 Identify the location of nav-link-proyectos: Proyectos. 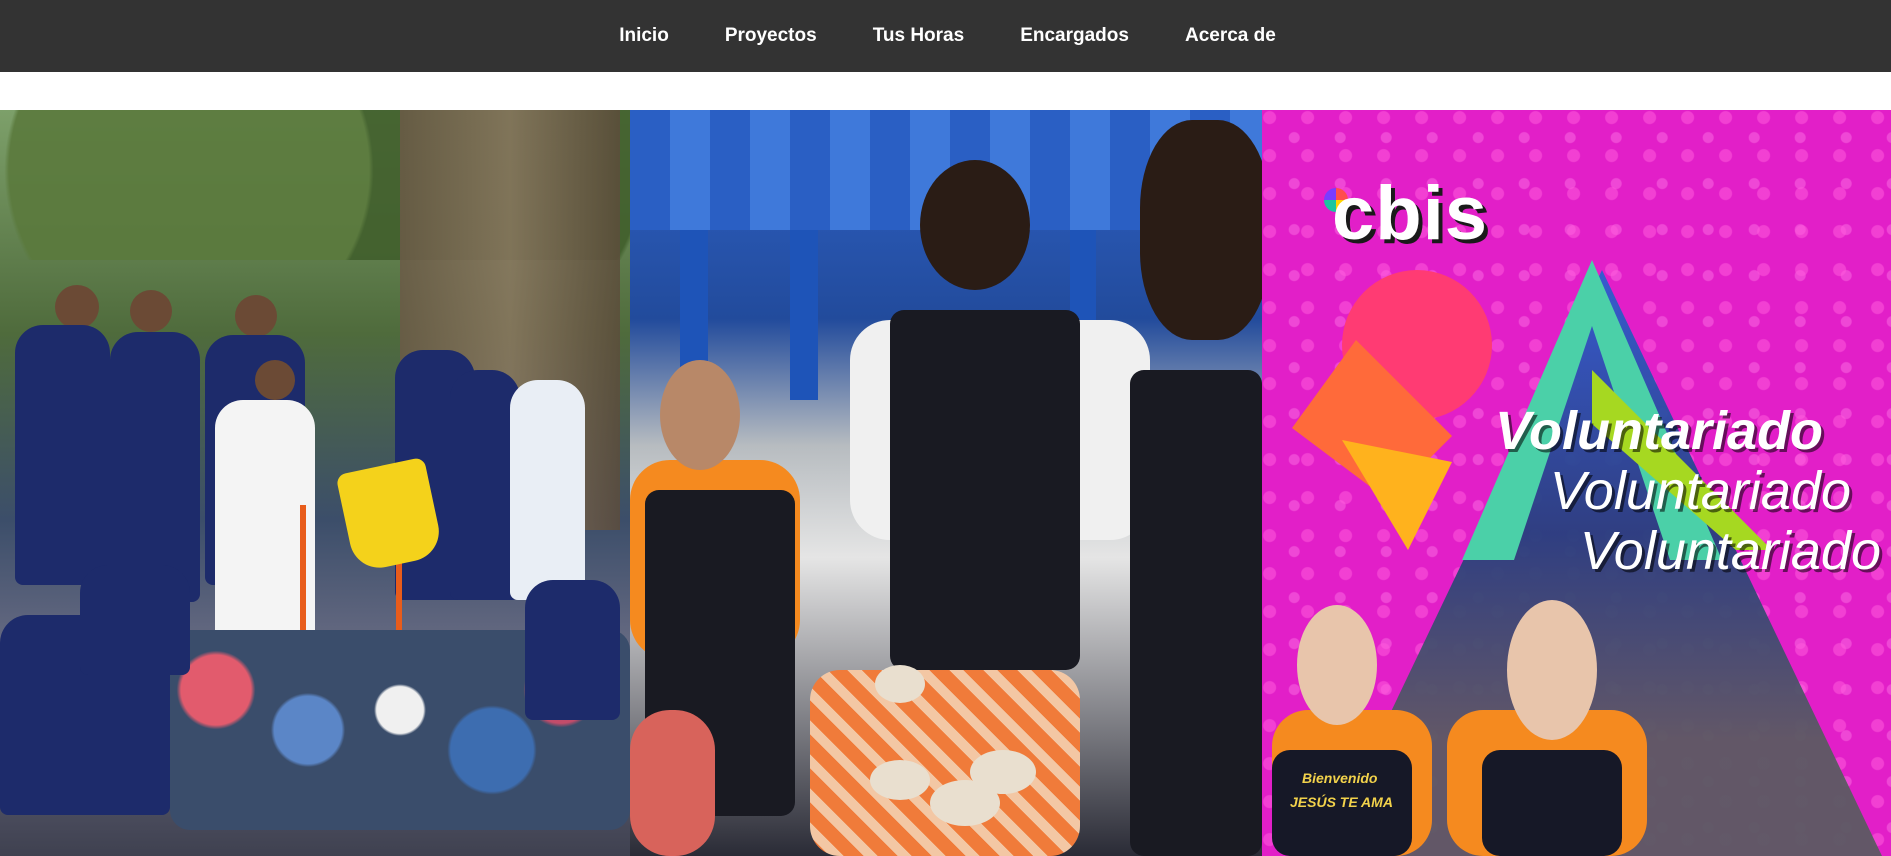
(771, 36).